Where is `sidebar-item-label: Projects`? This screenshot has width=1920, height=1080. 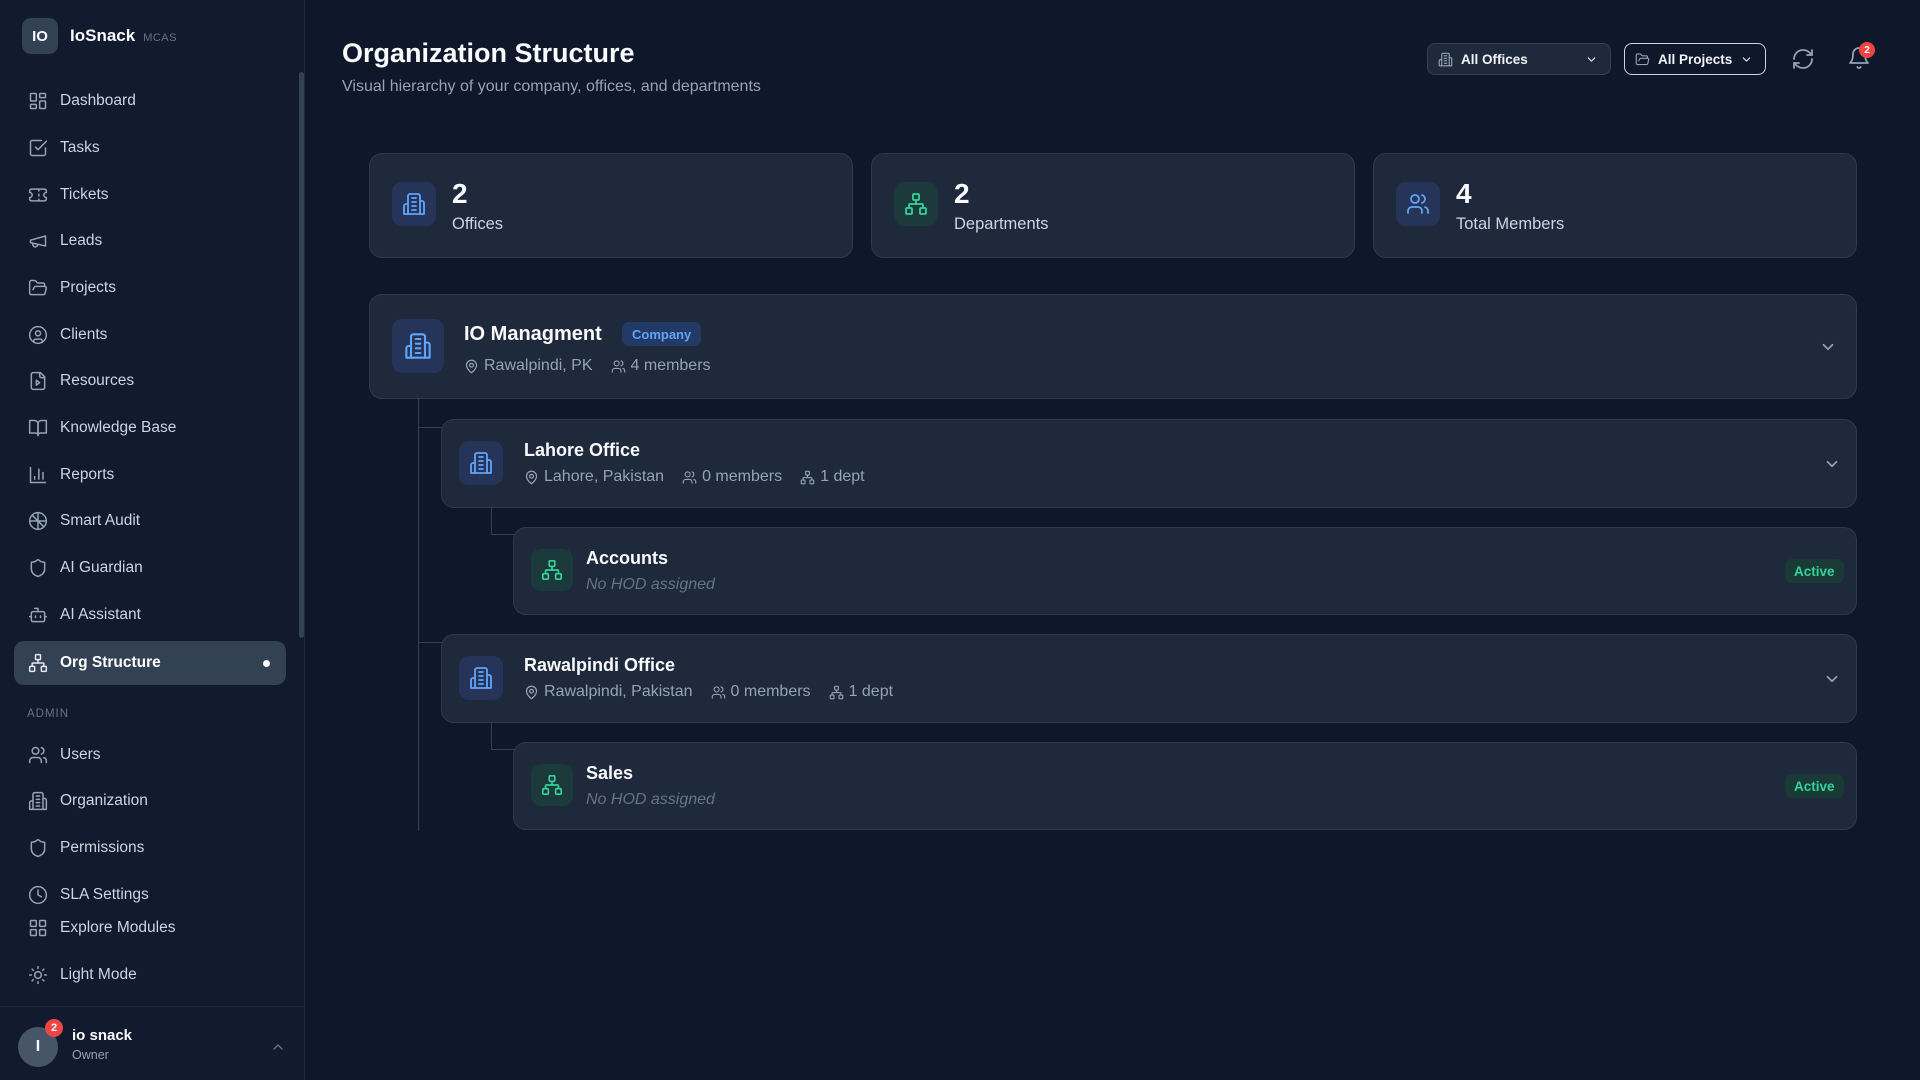 sidebar-item-label: Projects is located at coordinates (88, 287).